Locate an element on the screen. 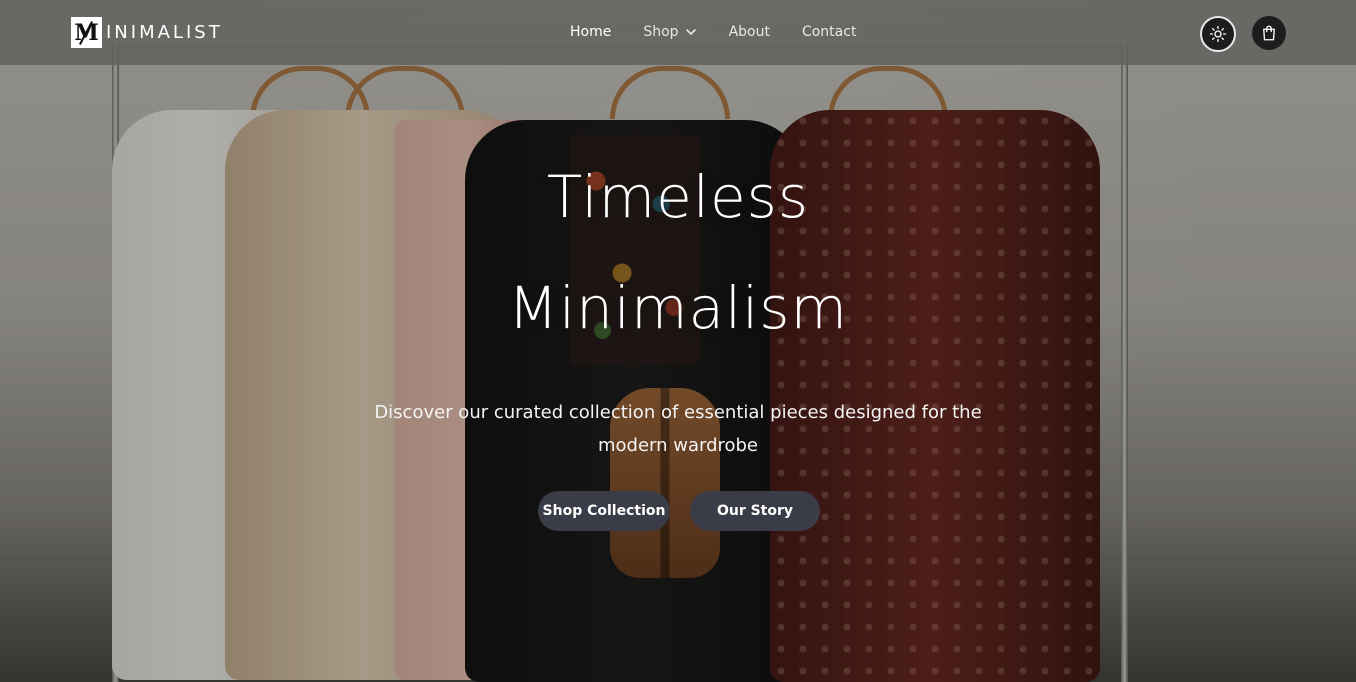 The height and width of the screenshot is (682, 1356). nav-contact: Contact is located at coordinates (829, 32).